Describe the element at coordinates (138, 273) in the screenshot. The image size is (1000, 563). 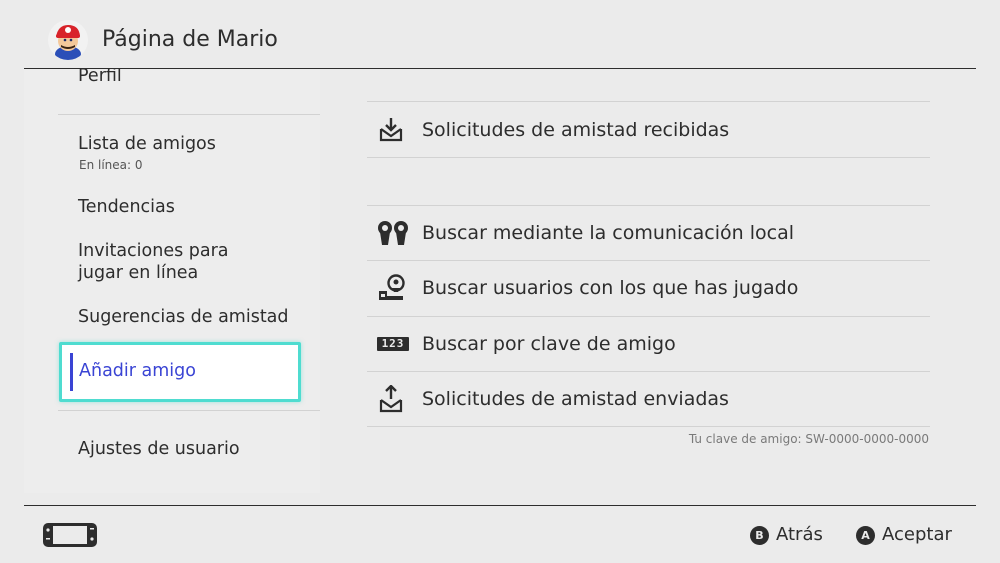
I see `sidebar-item-label-line2: jugar en línea` at that location.